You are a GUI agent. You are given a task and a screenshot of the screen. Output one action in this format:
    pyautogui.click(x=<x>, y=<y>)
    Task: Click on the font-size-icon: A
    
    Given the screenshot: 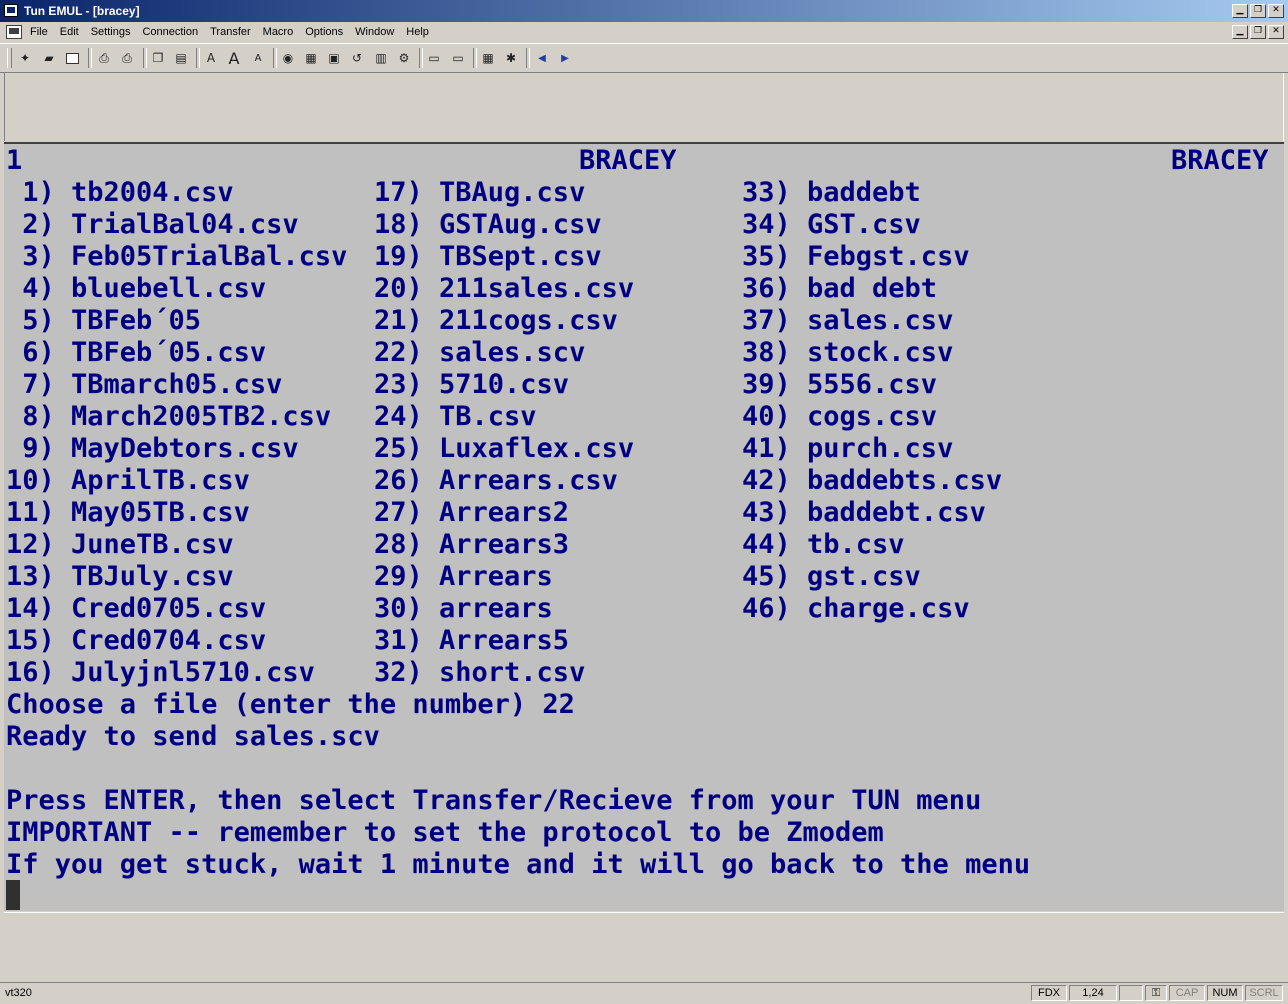 What is the action you would take?
    pyautogui.click(x=211, y=58)
    